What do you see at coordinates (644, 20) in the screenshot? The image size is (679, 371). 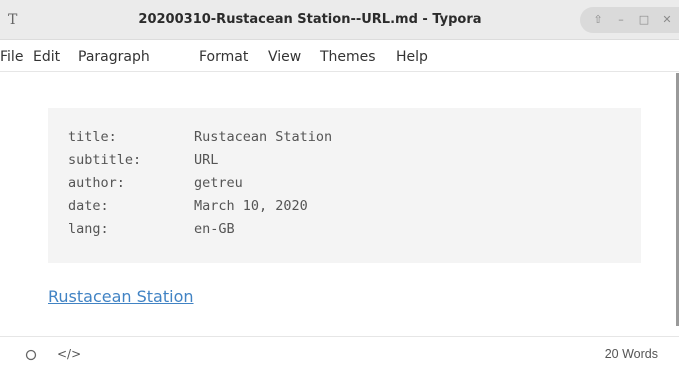 I see `maximize-icon: □` at bounding box center [644, 20].